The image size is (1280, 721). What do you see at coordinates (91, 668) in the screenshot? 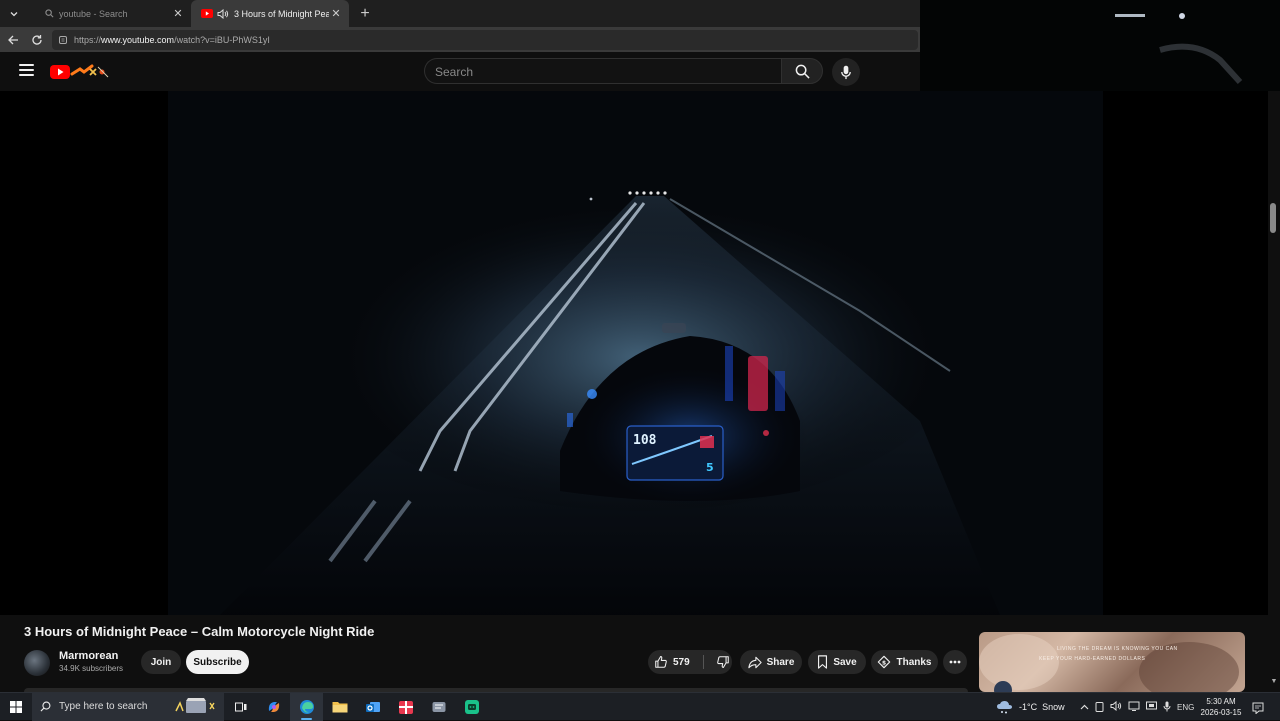
I see `subscriber-count: 34.9K subscribers` at bounding box center [91, 668].